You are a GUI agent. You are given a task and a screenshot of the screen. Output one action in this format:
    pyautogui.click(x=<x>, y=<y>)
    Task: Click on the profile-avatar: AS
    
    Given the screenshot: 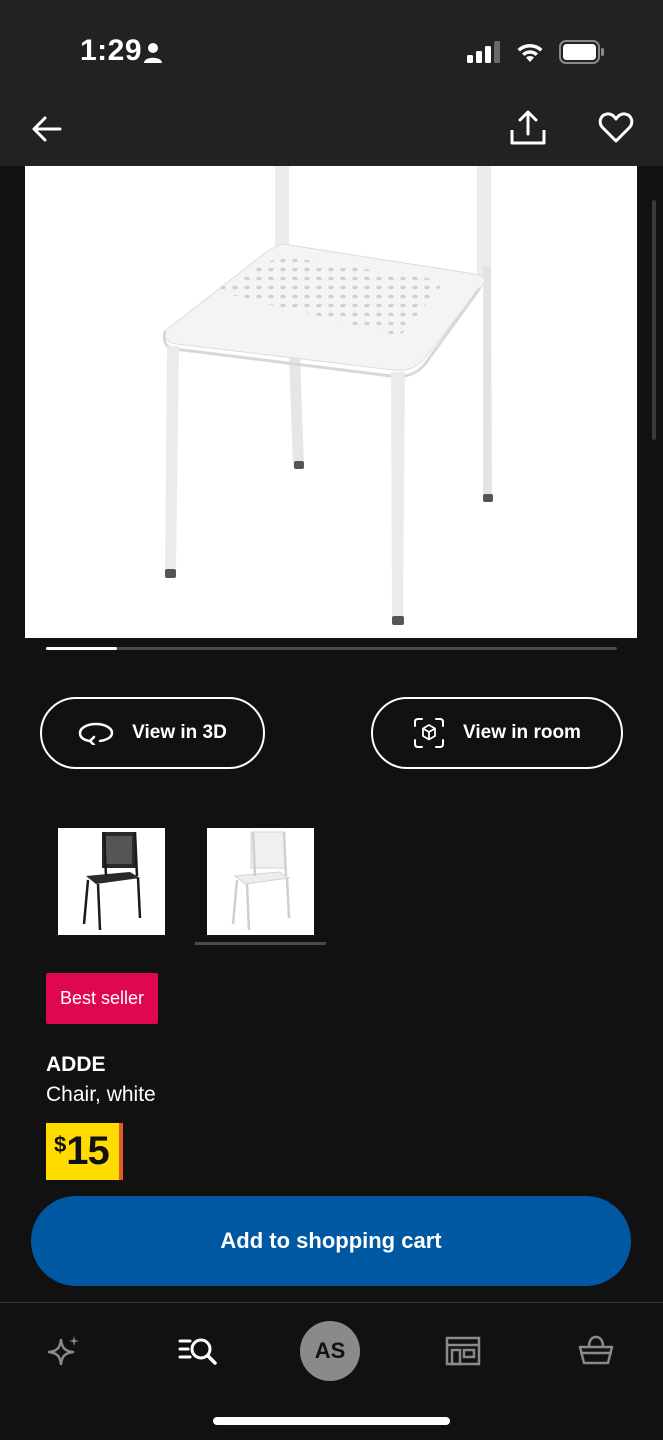 What is the action you would take?
    pyautogui.click(x=330, y=1351)
    